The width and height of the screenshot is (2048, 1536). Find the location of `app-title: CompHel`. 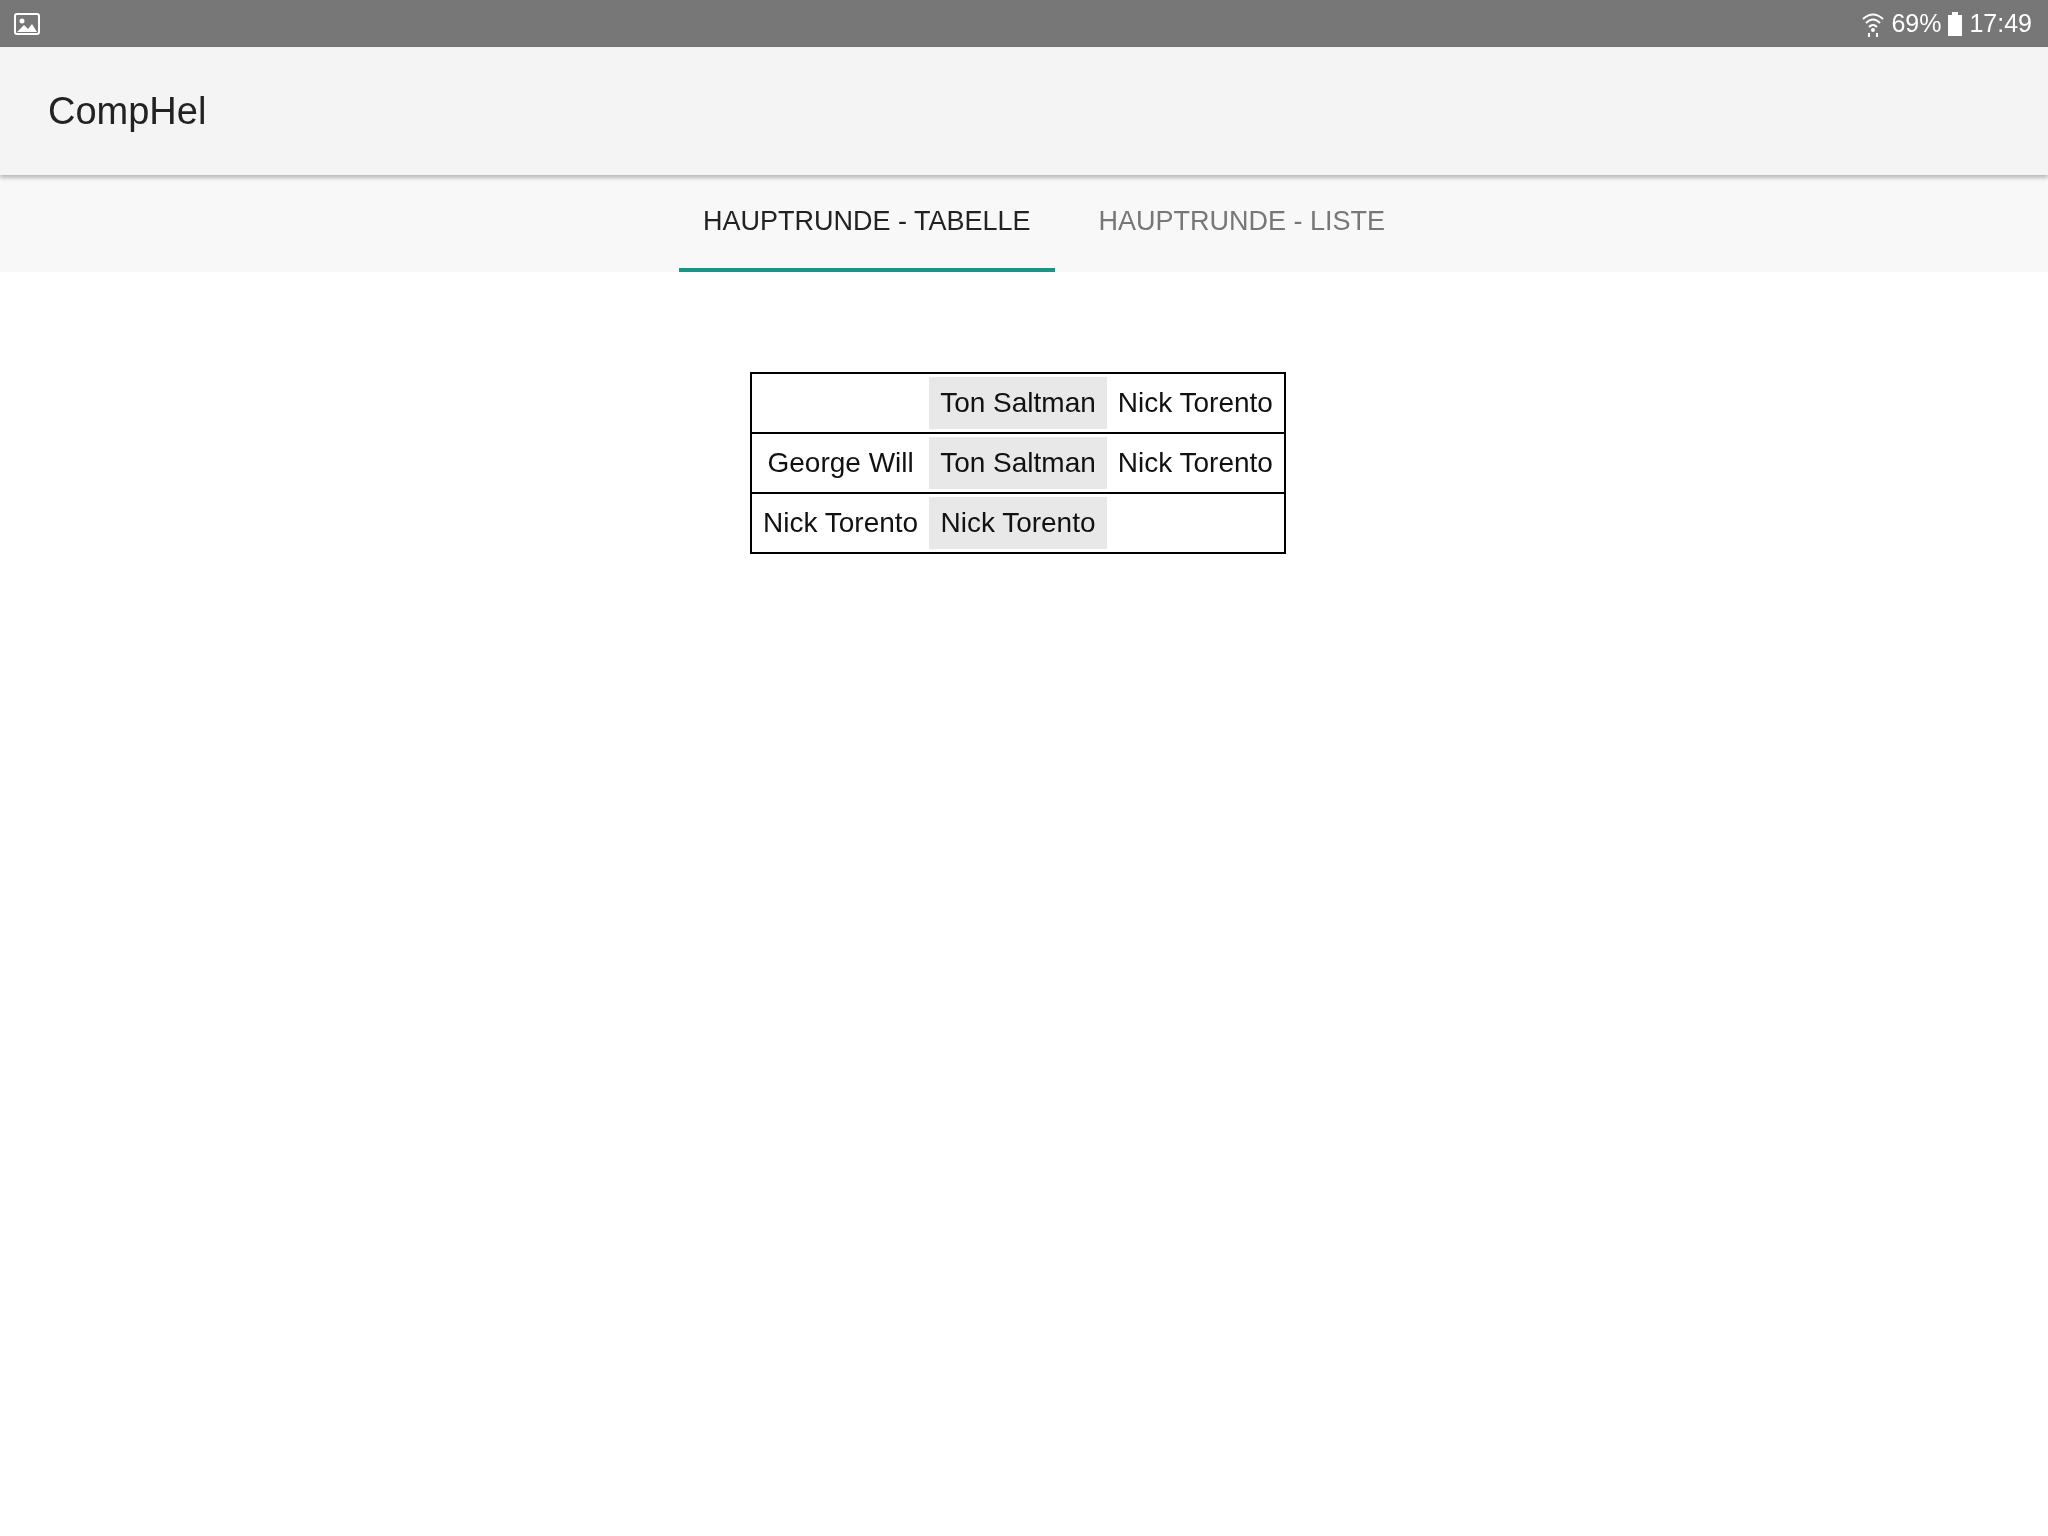

app-title: CompHel is located at coordinates (127, 111).